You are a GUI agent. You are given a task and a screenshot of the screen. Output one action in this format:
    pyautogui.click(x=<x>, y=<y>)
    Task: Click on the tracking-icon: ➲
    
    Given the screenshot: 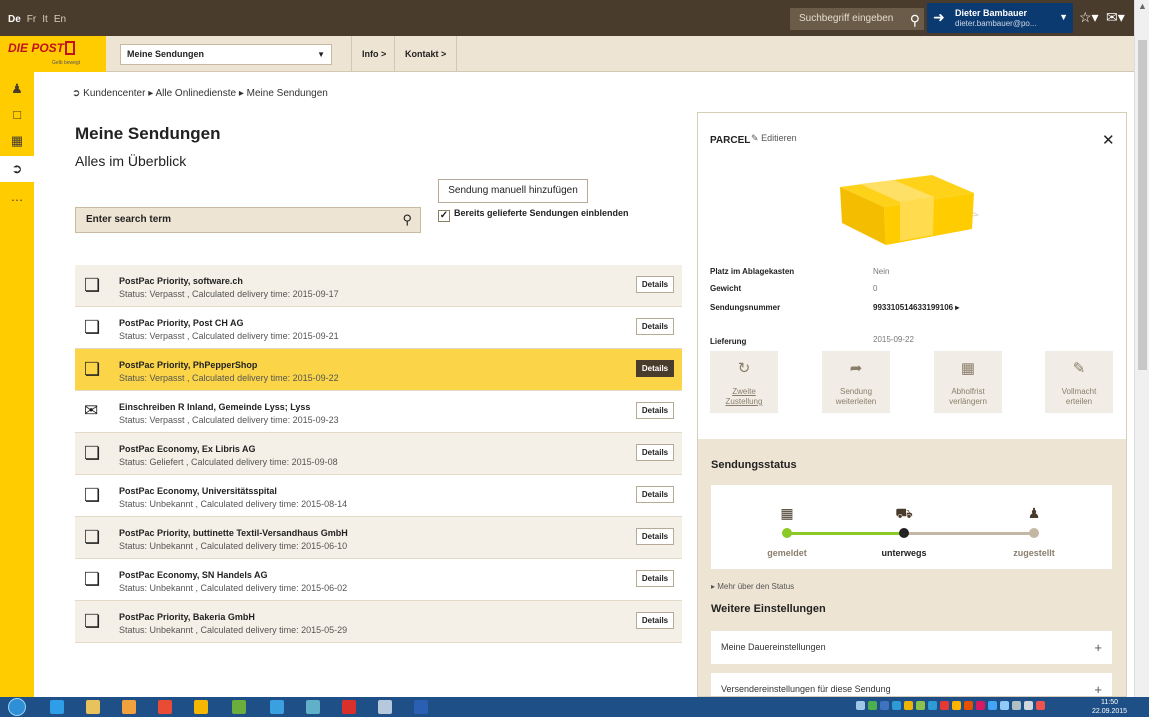 What is the action you would take?
    pyautogui.click(x=17, y=169)
    